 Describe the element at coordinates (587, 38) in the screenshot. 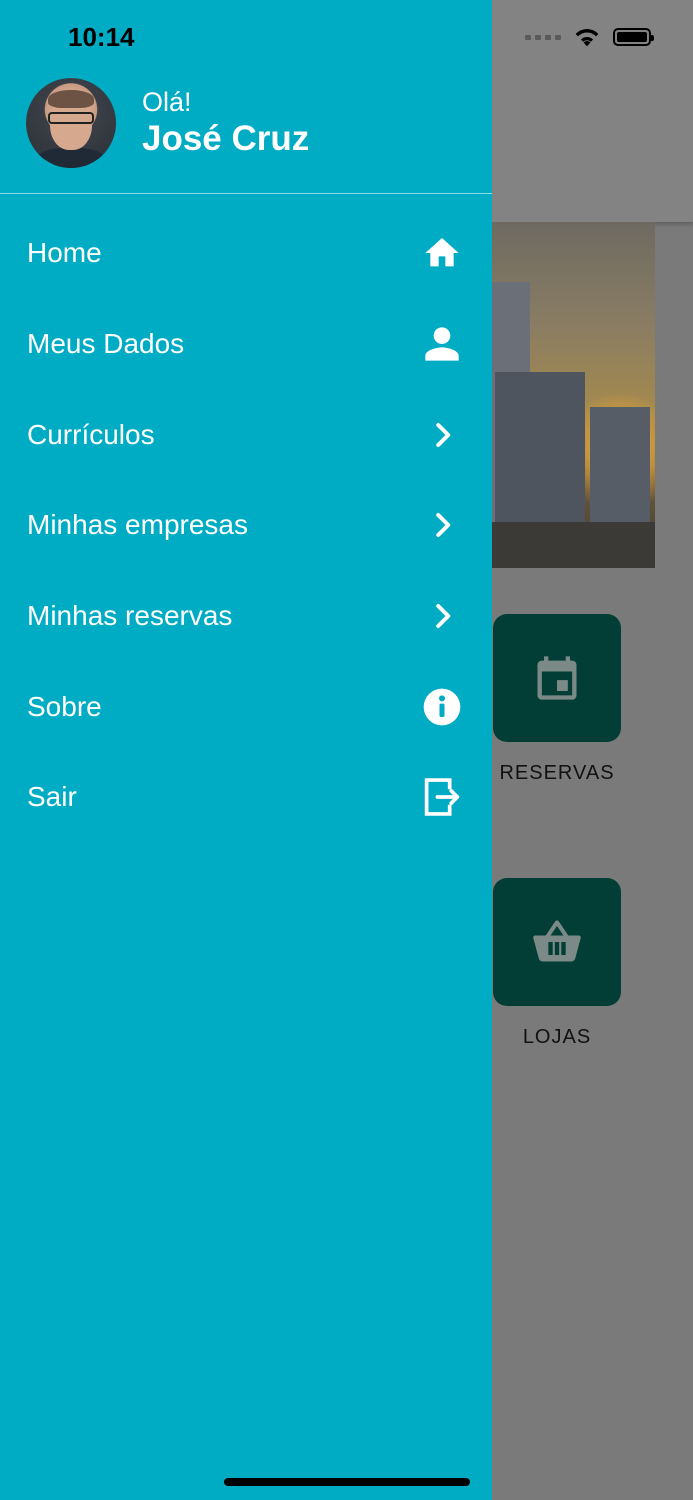

I see `wifi-icon` at that location.